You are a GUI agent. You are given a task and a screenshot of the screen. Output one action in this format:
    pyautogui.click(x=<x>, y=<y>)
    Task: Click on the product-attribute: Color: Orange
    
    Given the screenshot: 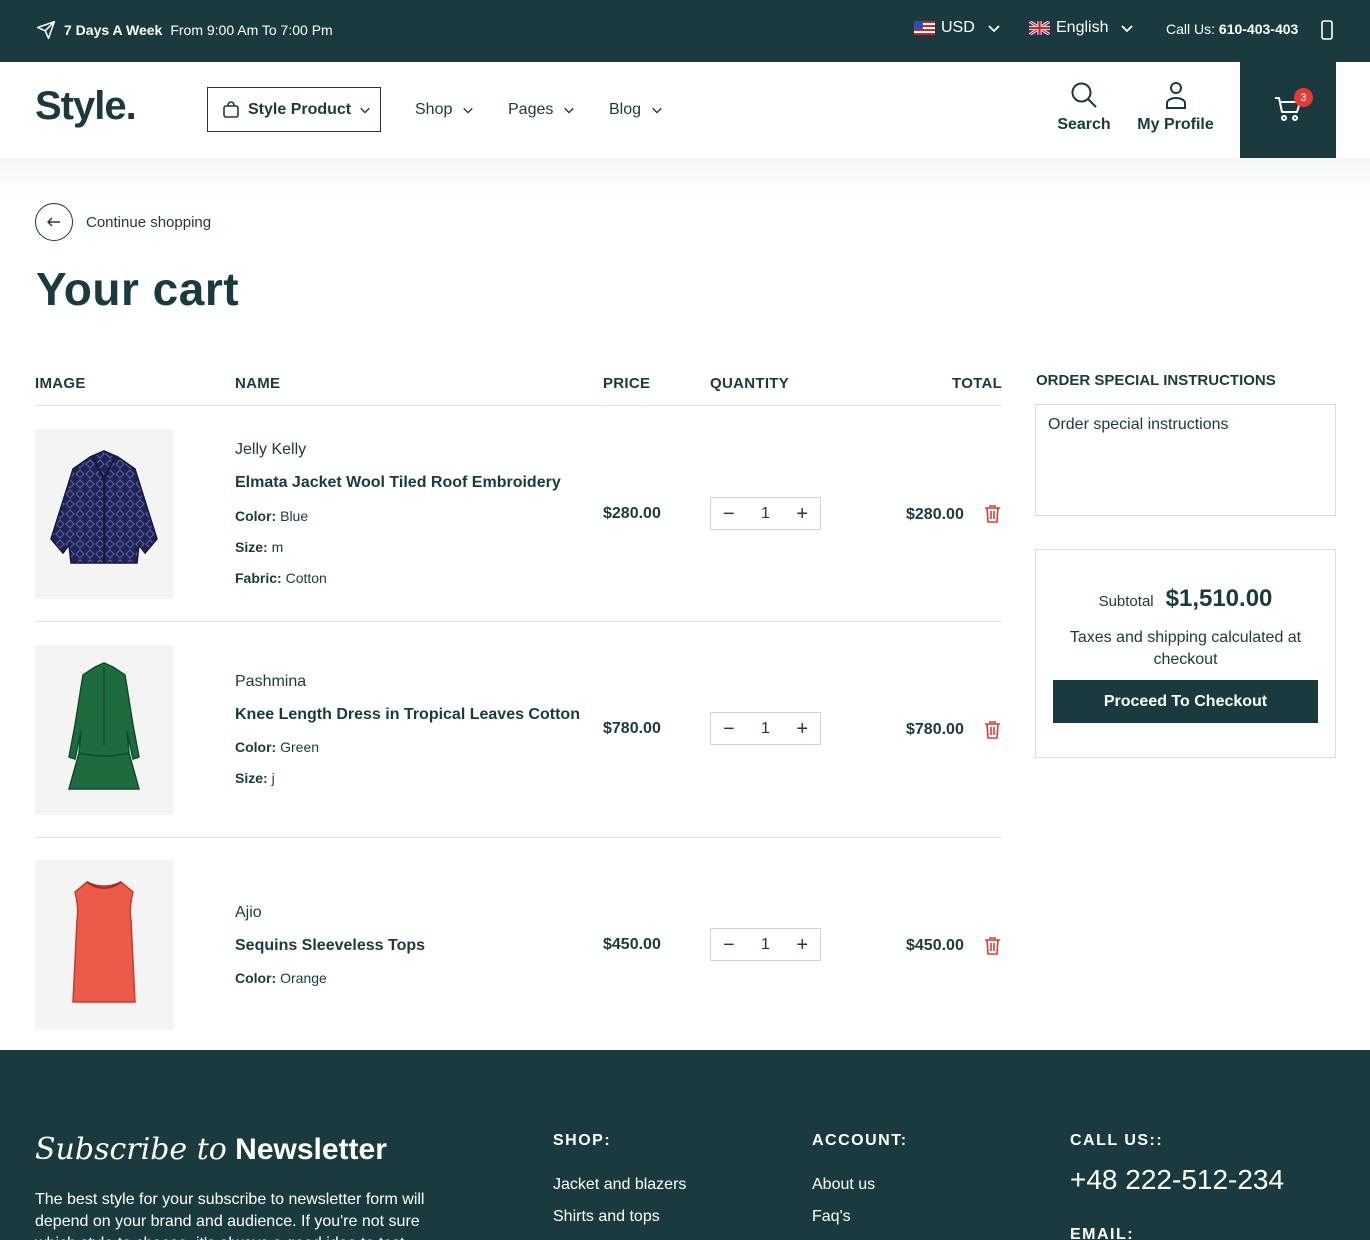 What is the action you would take?
    pyautogui.click(x=281, y=978)
    